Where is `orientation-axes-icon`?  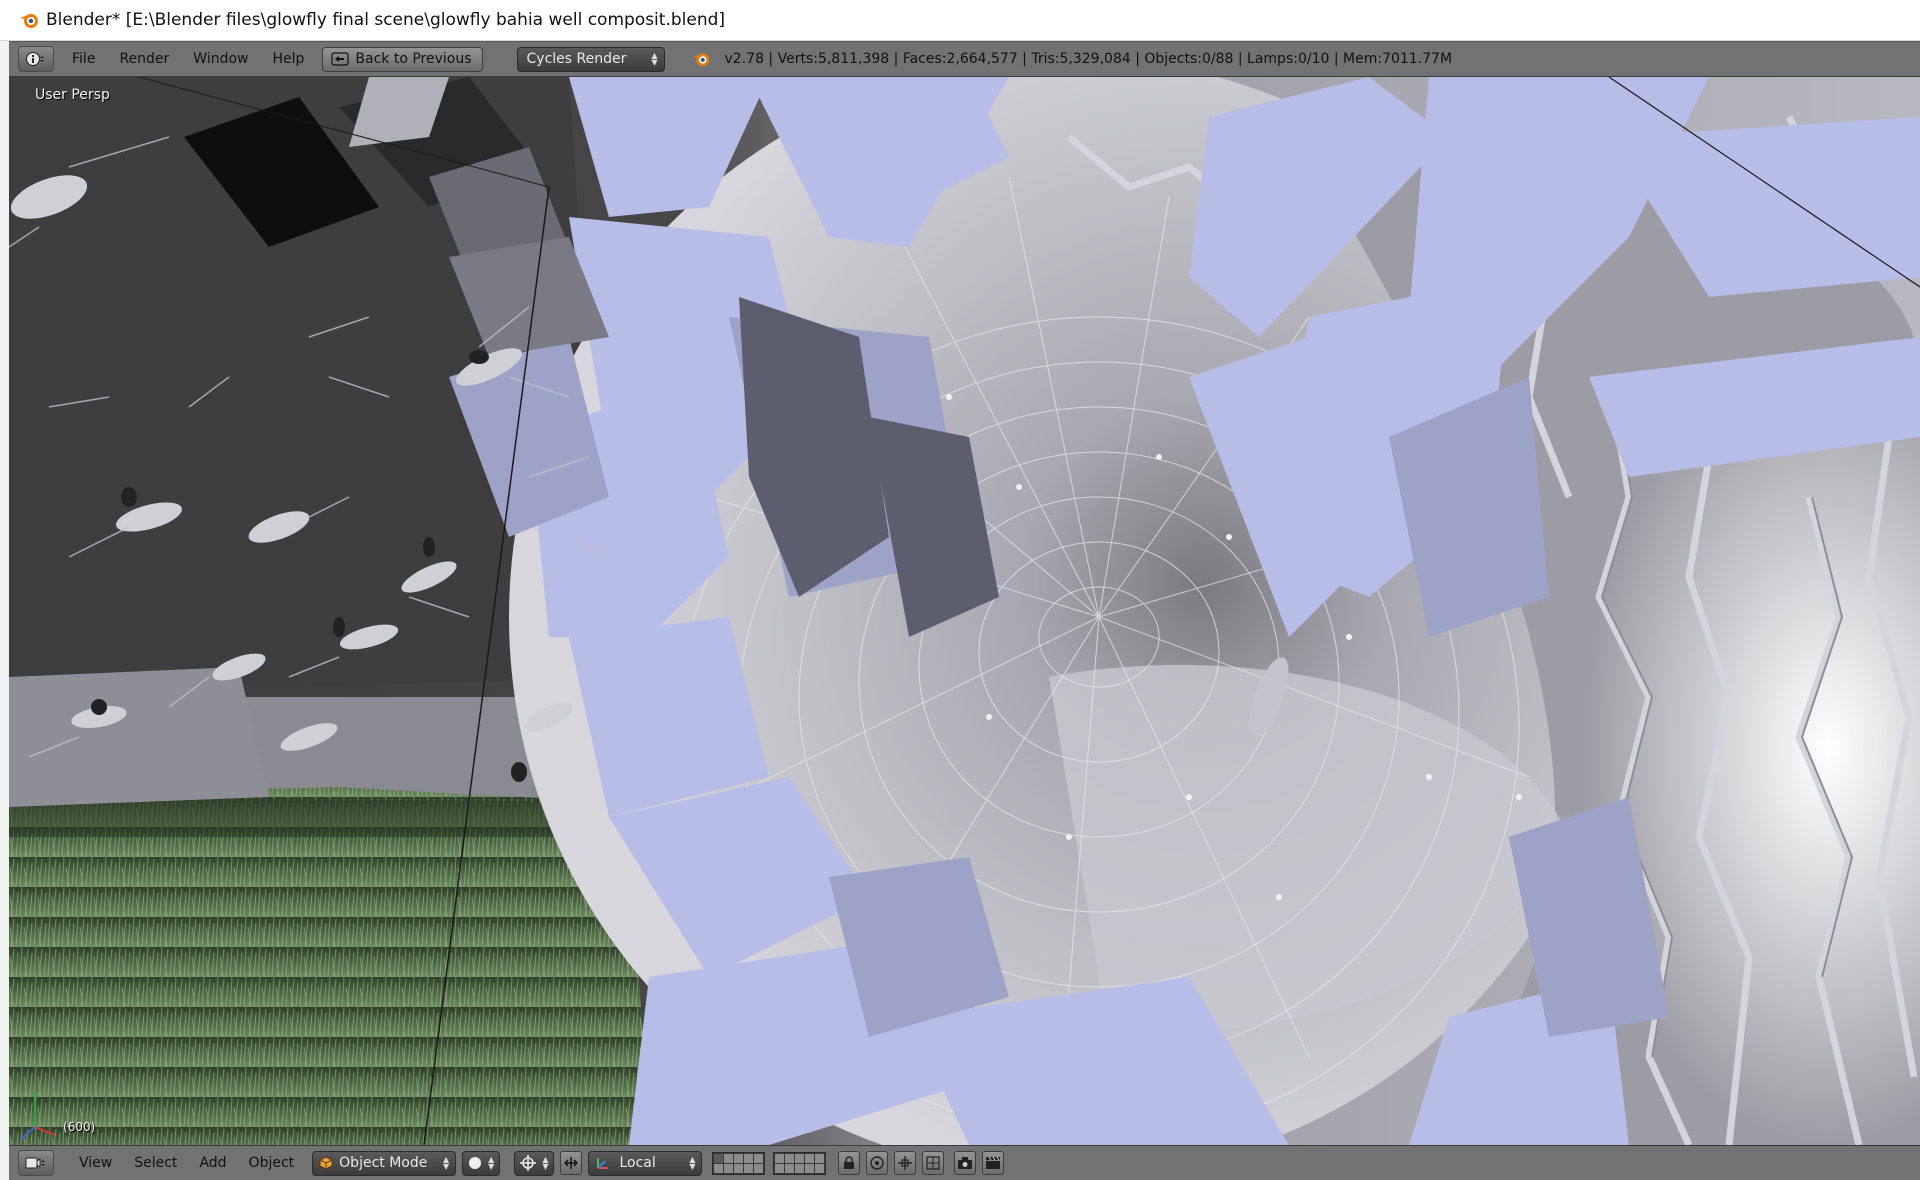 orientation-axes-icon is located at coordinates (603, 1163).